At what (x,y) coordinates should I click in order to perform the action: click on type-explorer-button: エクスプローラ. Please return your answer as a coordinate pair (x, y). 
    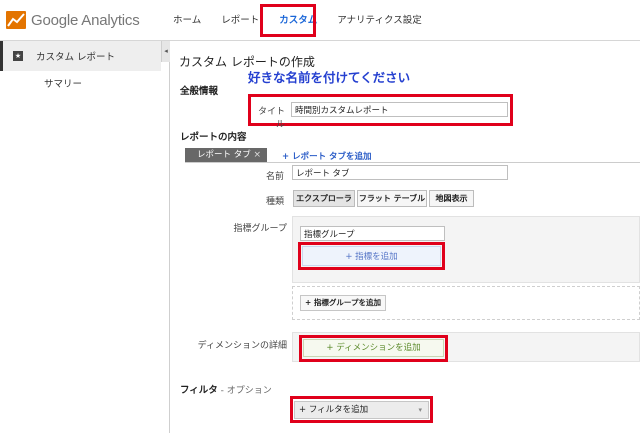
    Looking at the image, I should click on (324, 198).